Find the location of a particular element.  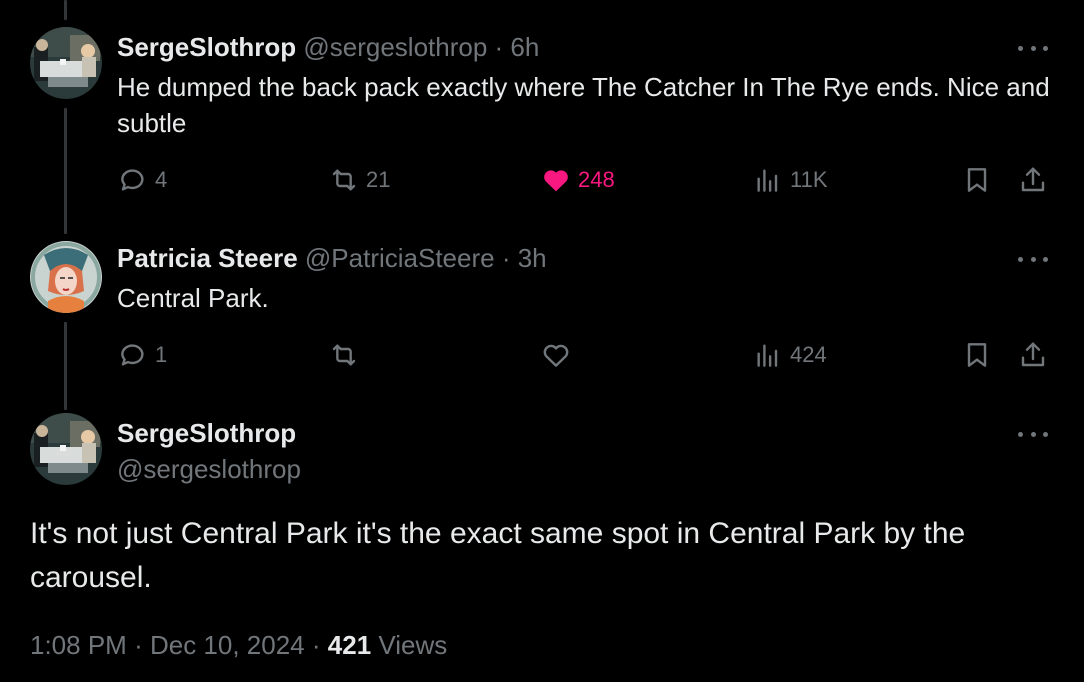

tweet-header: SergeSlothrop @sergeslothrop · 6h is located at coordinates (328, 47).